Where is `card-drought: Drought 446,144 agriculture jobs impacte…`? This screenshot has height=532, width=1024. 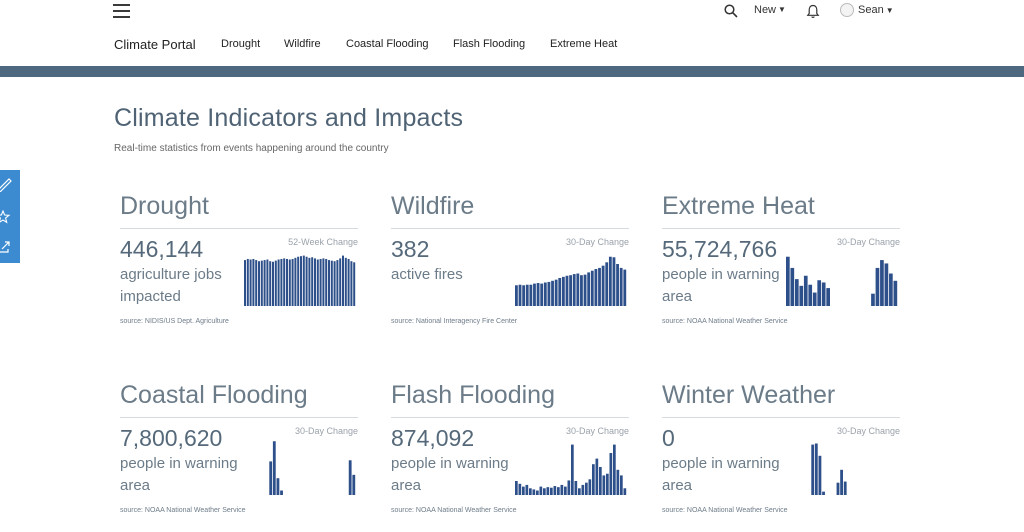 card-drought: Drought 446,144 agriculture jobs impacte… is located at coordinates (240, 267).